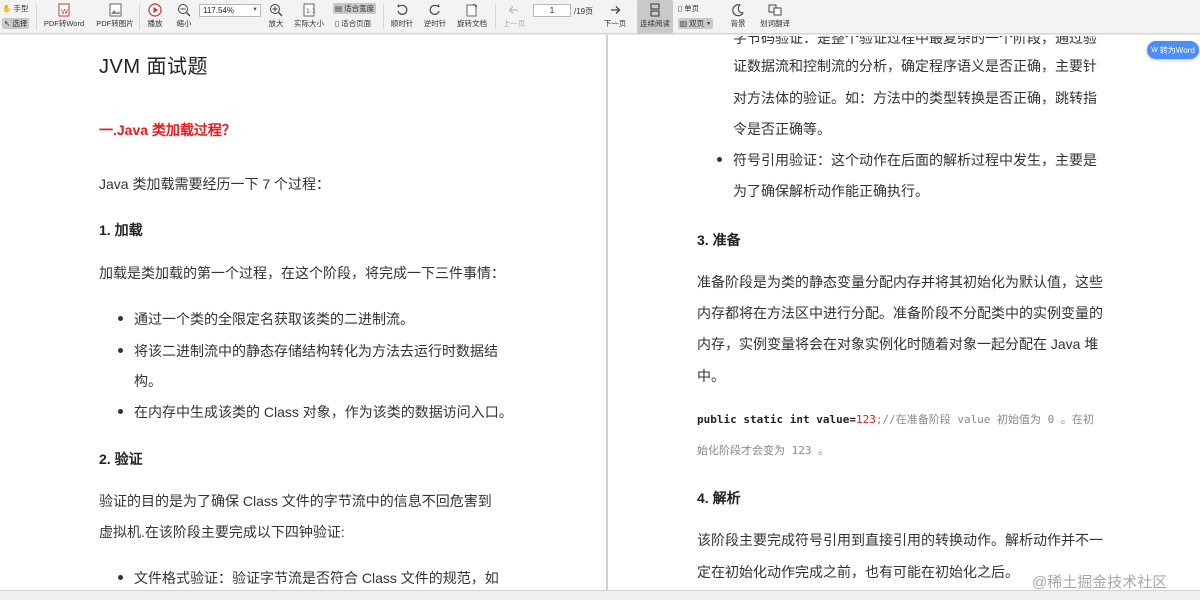  I want to click on hand-icon: ✋, so click(7, 8).